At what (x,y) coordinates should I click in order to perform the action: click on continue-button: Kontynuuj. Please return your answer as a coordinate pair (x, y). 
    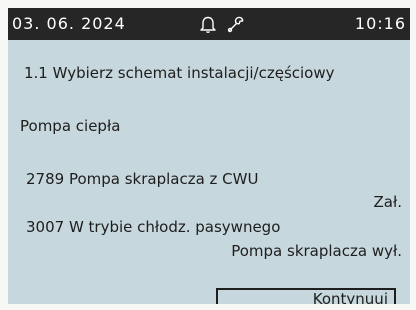
    Looking at the image, I should click on (306, 296).